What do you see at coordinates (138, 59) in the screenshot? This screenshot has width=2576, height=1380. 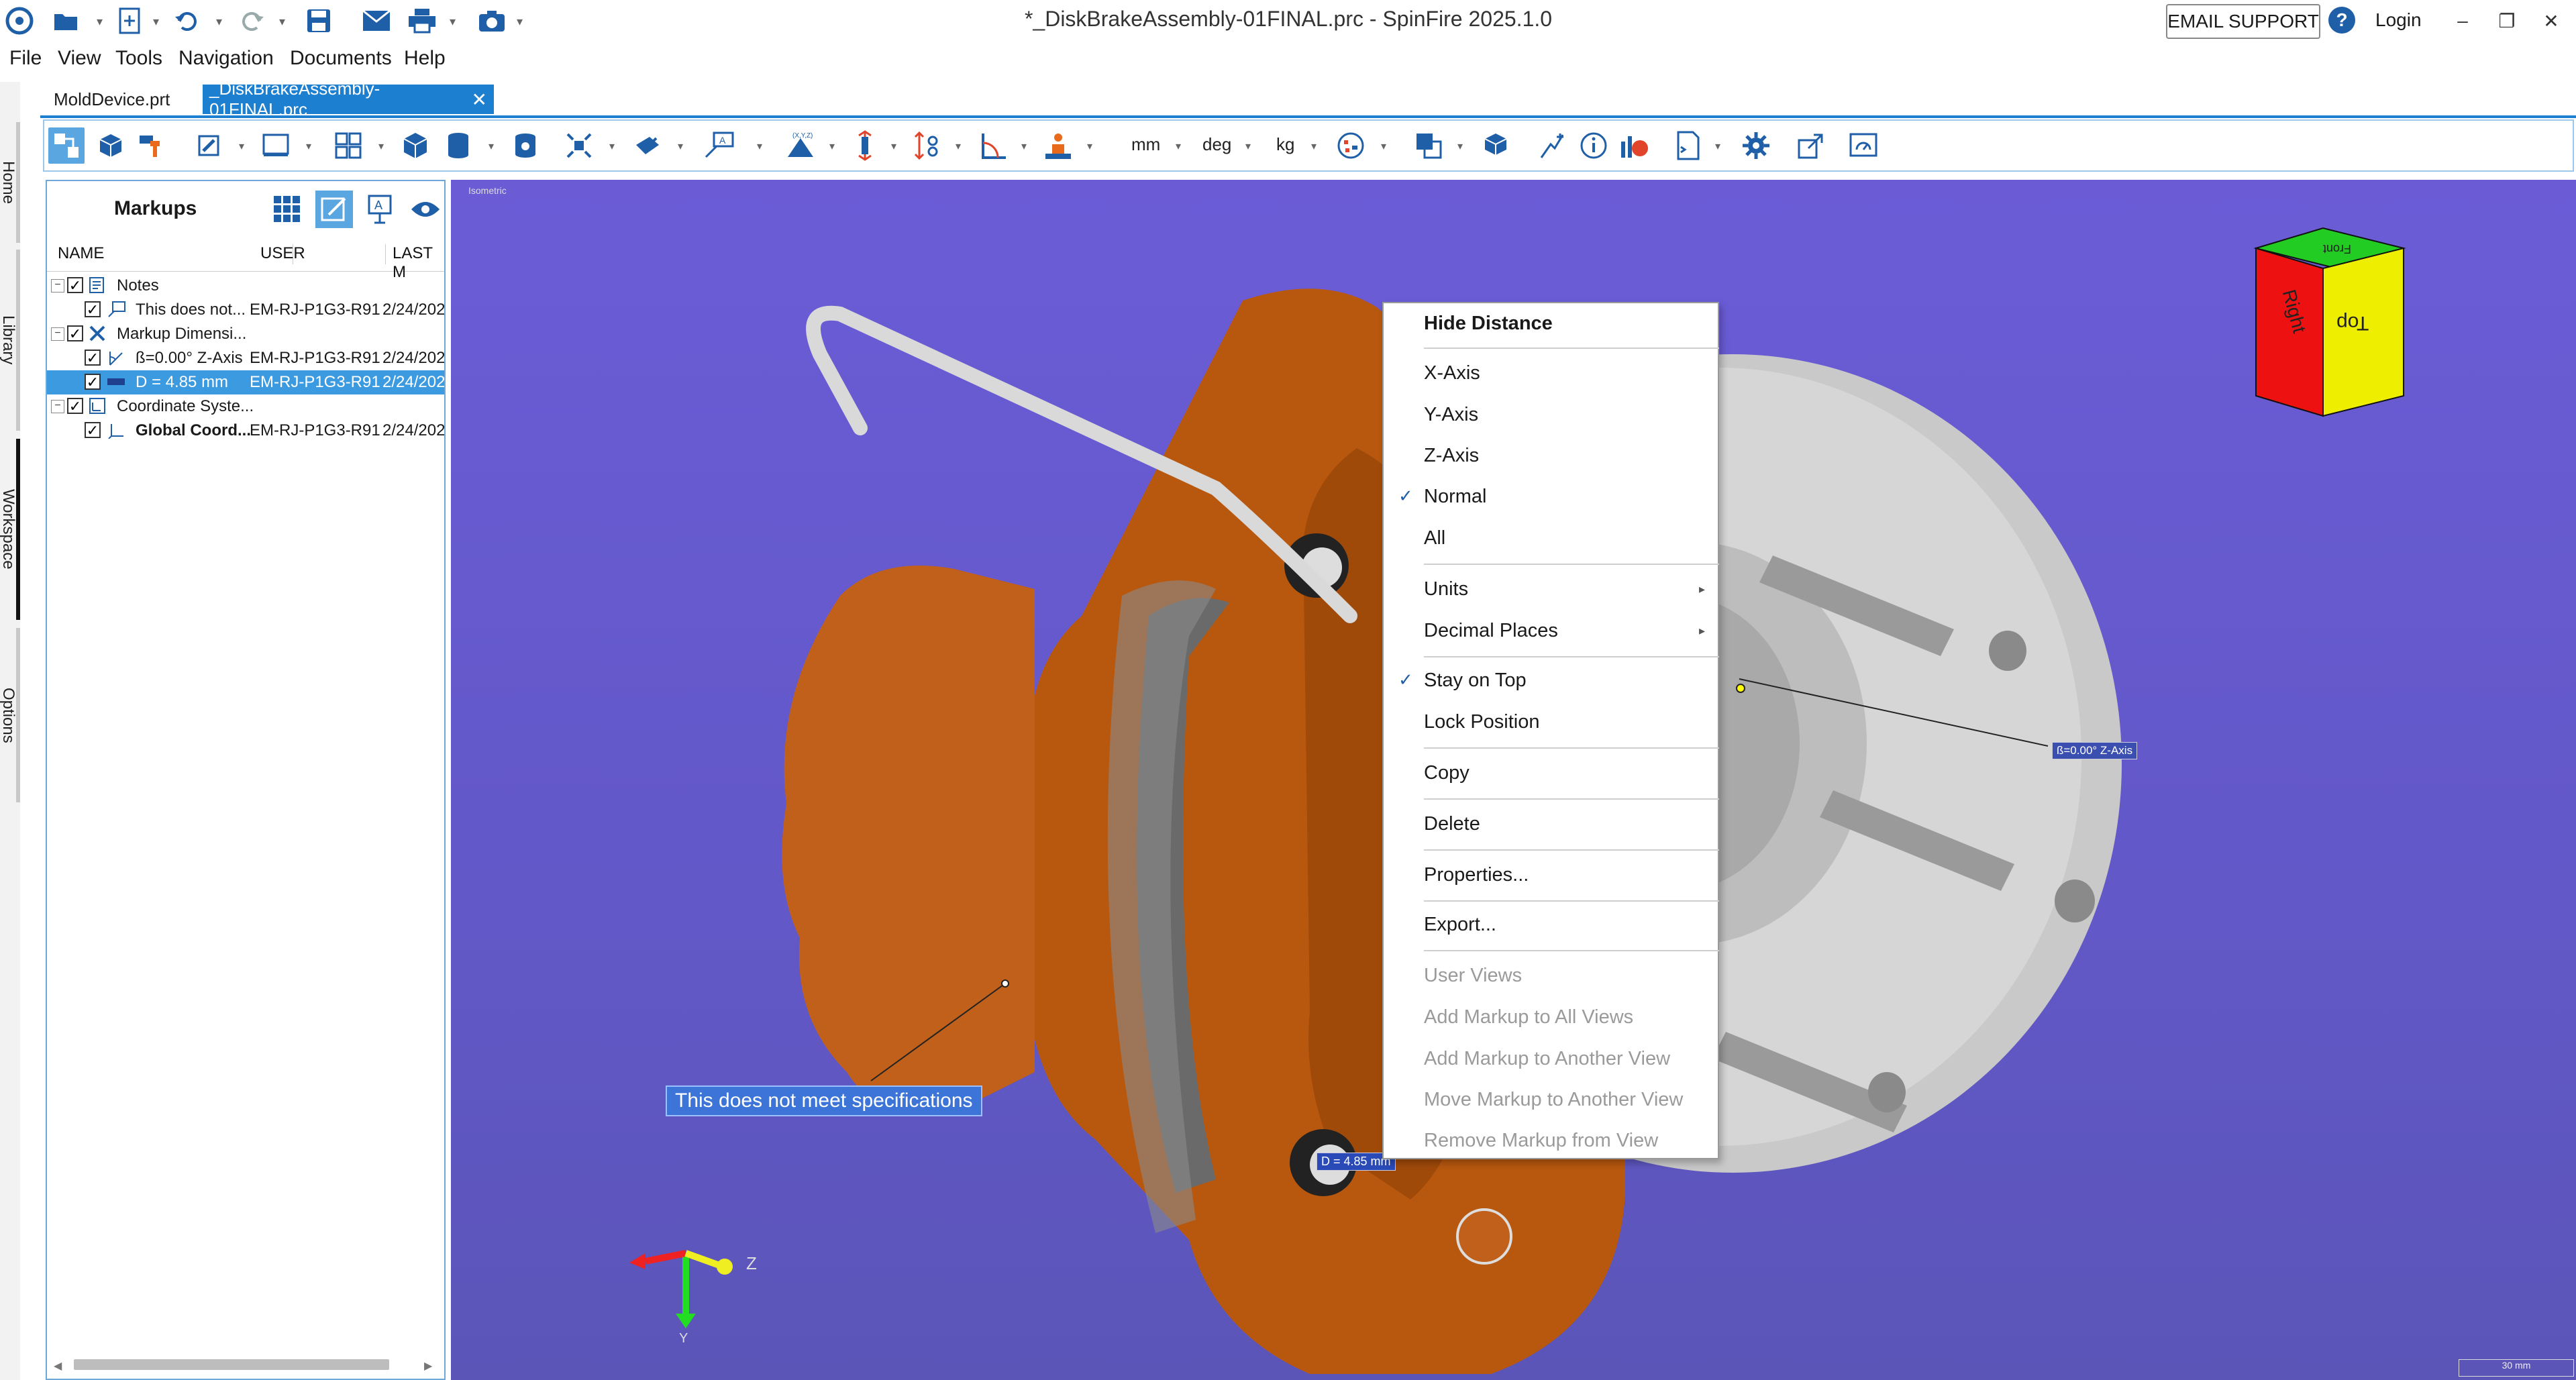 I see `menu-tools: Tools` at bounding box center [138, 59].